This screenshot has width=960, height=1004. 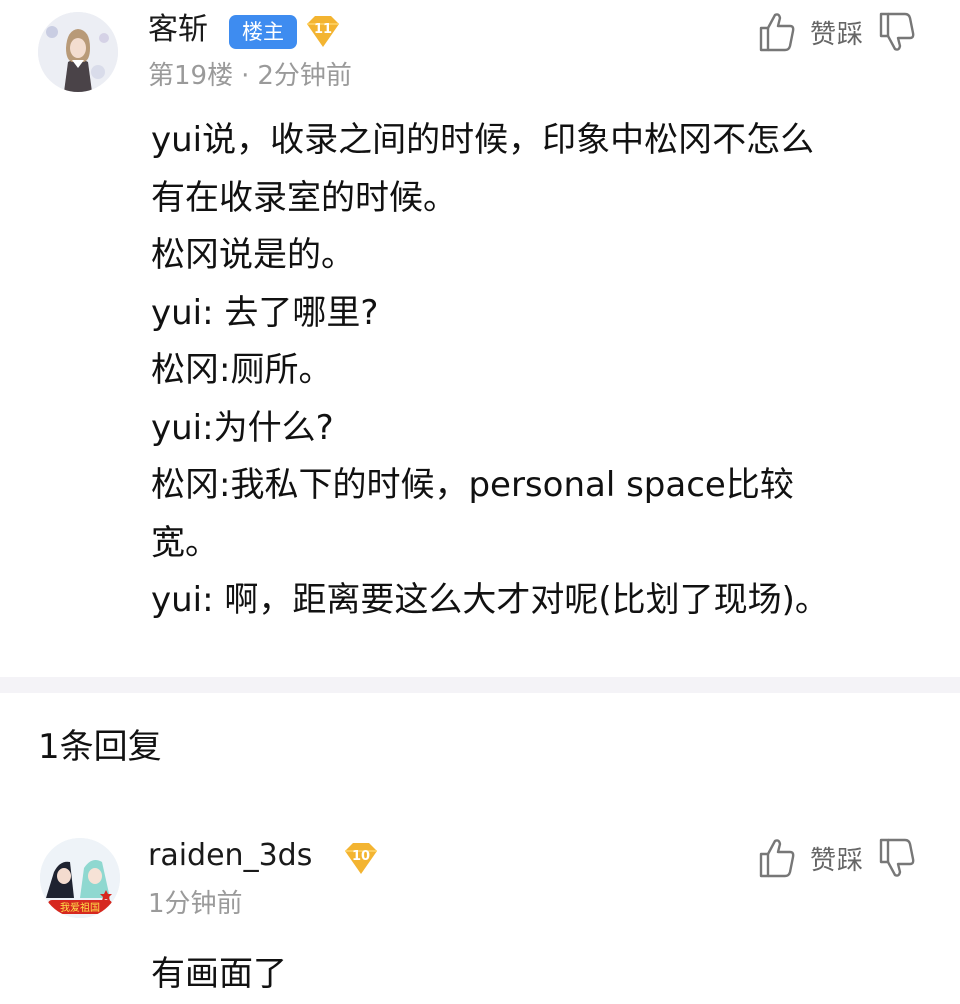 What do you see at coordinates (80, 878) in the screenshot?
I see `reply-author-avatar: 我爱祖国` at bounding box center [80, 878].